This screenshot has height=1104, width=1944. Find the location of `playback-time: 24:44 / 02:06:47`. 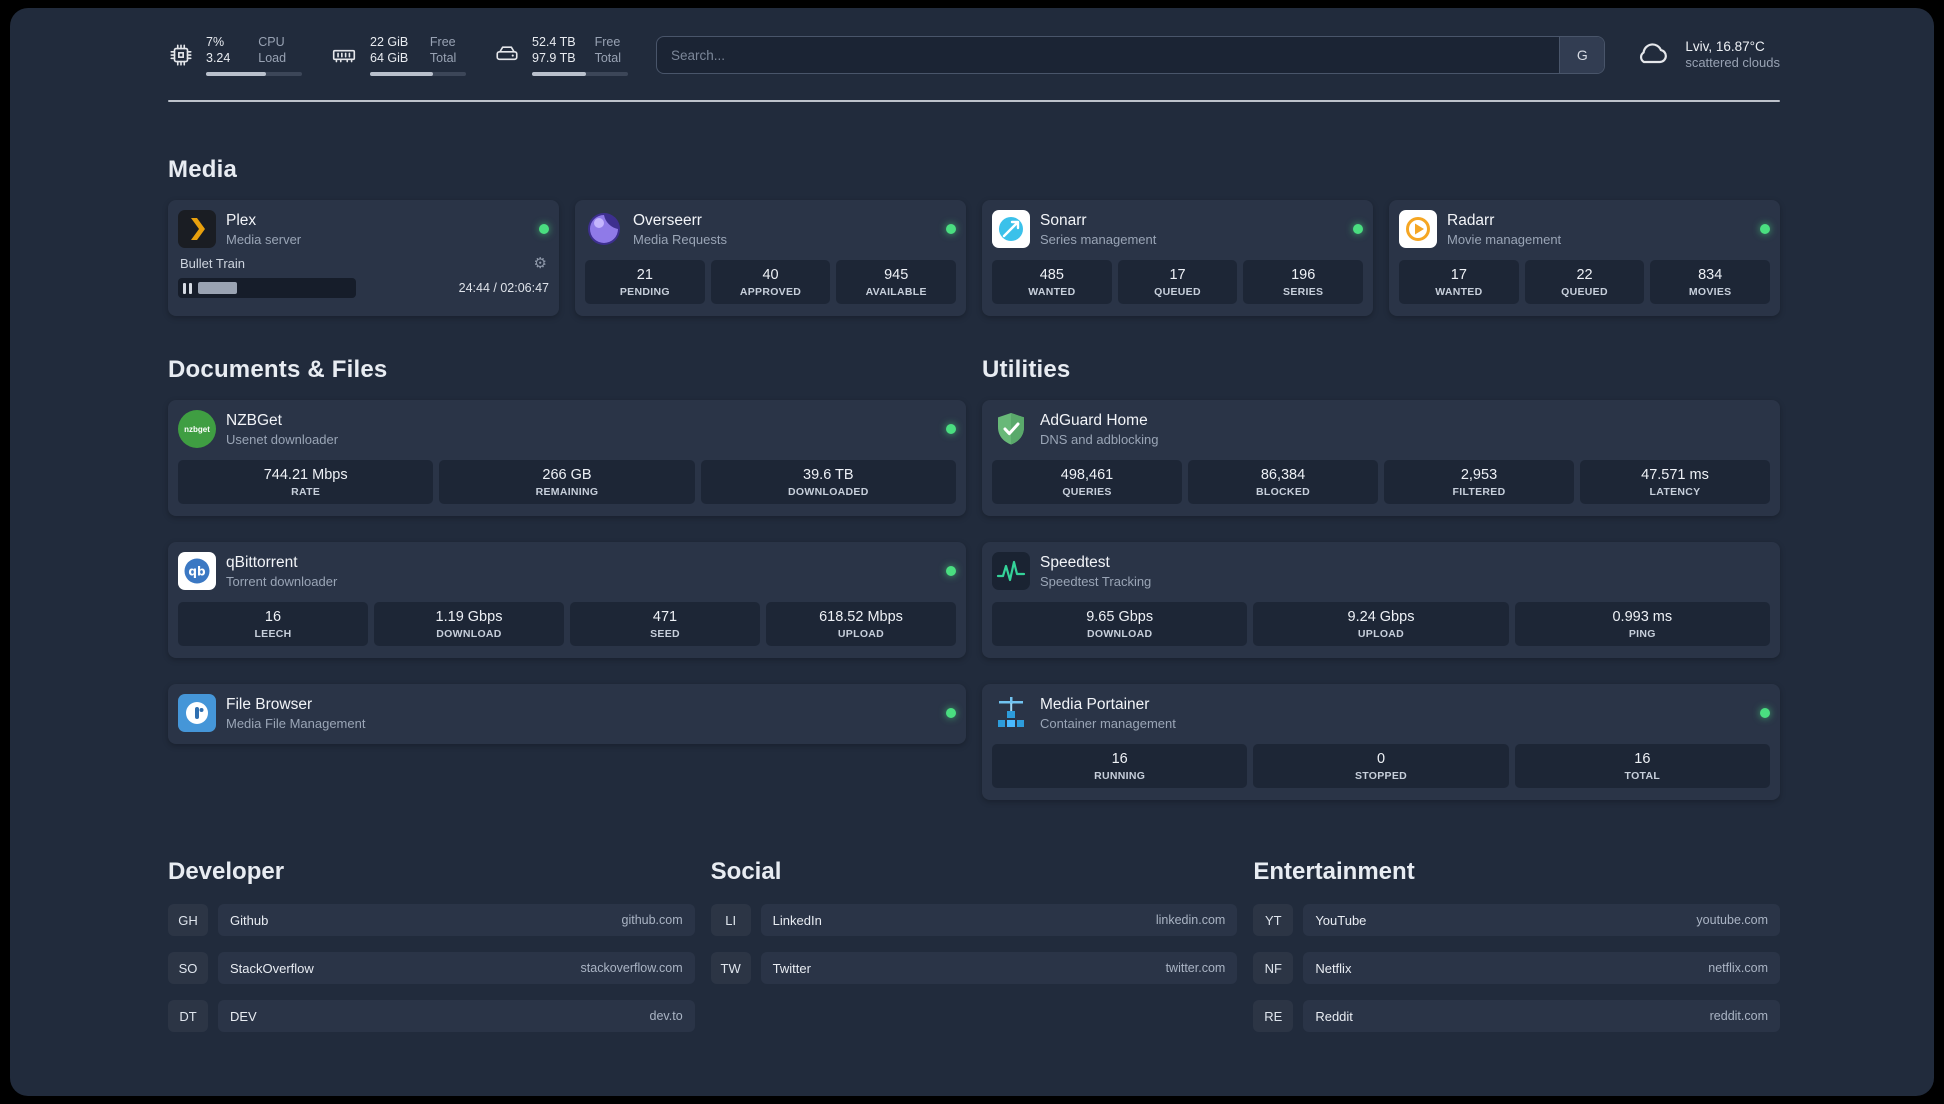

playback-time: 24:44 / 02:06:47 is located at coordinates (503, 288).